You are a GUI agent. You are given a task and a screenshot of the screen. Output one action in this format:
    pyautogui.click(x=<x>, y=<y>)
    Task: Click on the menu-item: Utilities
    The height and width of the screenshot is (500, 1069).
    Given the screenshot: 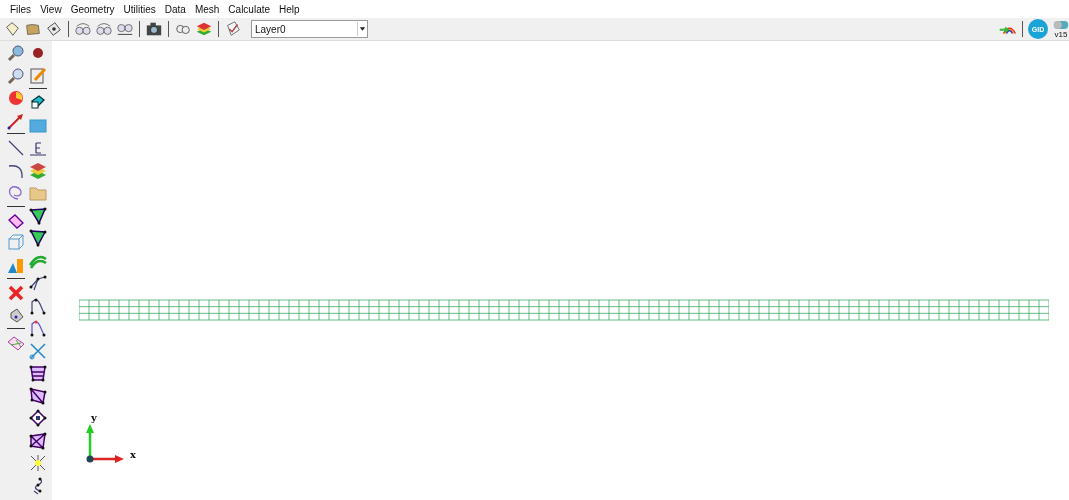 What is the action you would take?
    pyautogui.click(x=139, y=9)
    